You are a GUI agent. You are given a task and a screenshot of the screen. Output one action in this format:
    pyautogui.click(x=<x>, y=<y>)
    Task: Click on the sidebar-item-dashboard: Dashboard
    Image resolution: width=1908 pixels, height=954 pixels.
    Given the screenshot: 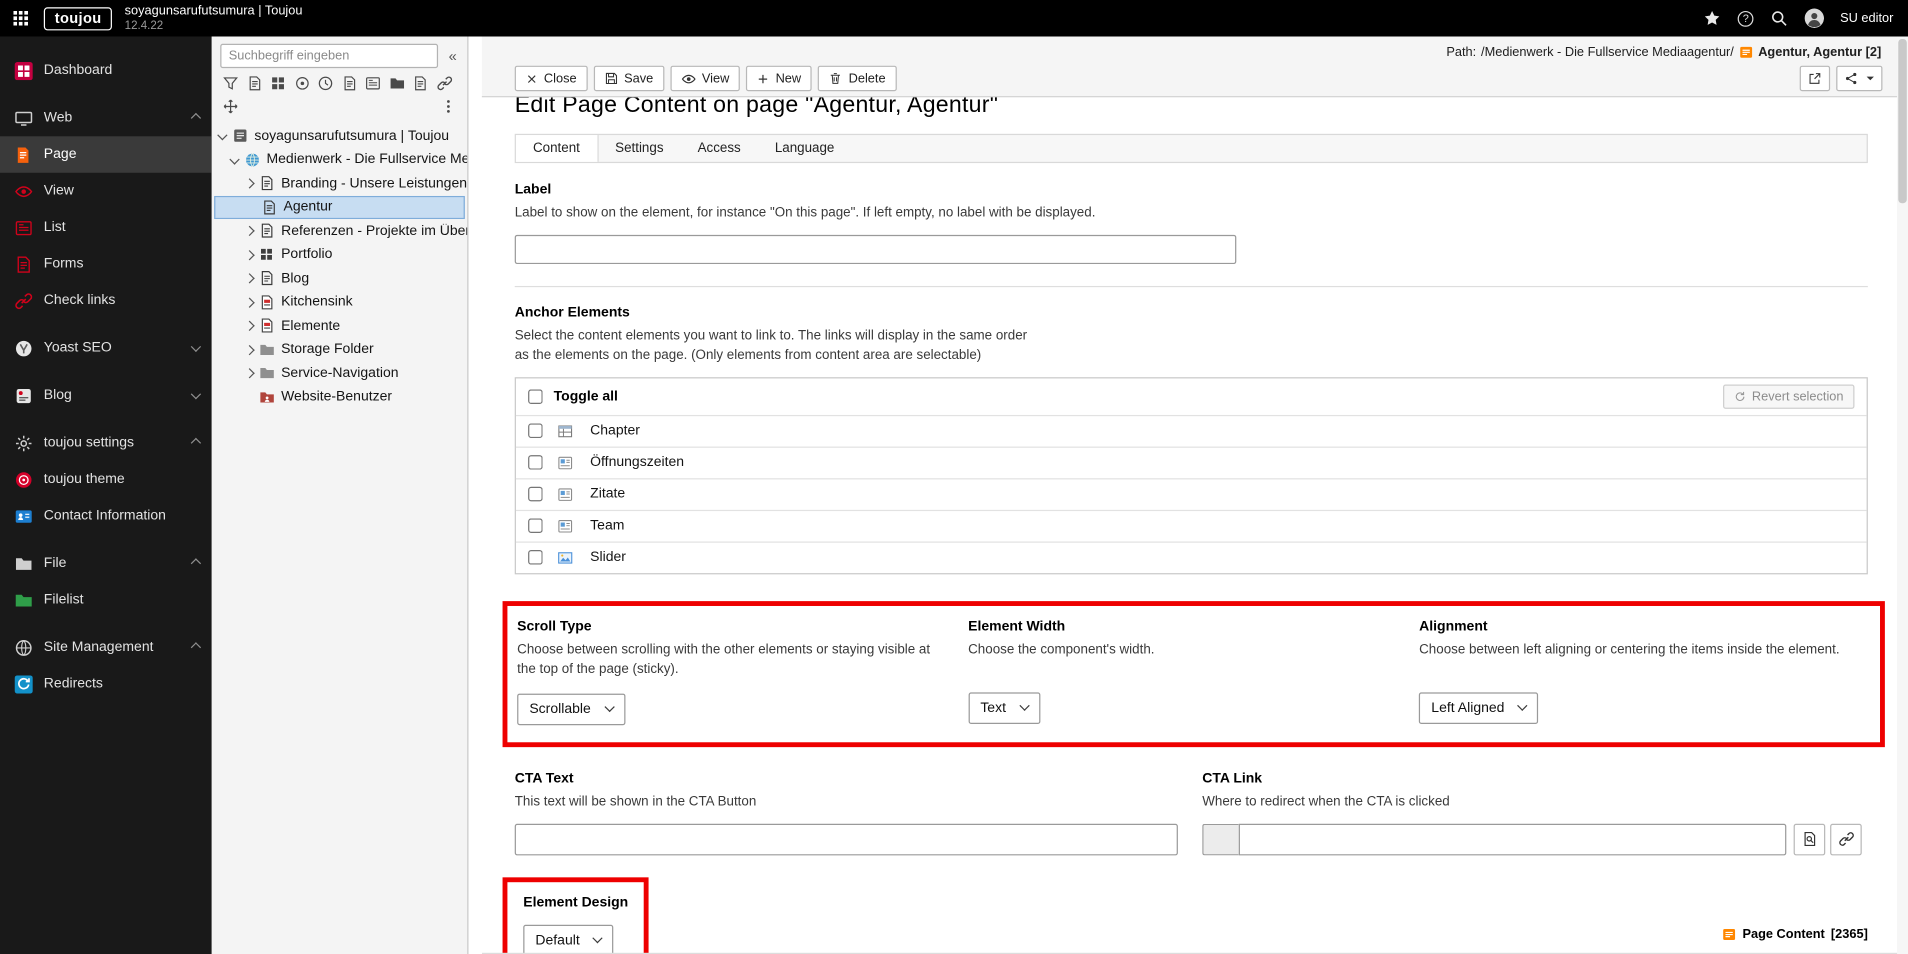 What is the action you would take?
    pyautogui.click(x=106, y=70)
    